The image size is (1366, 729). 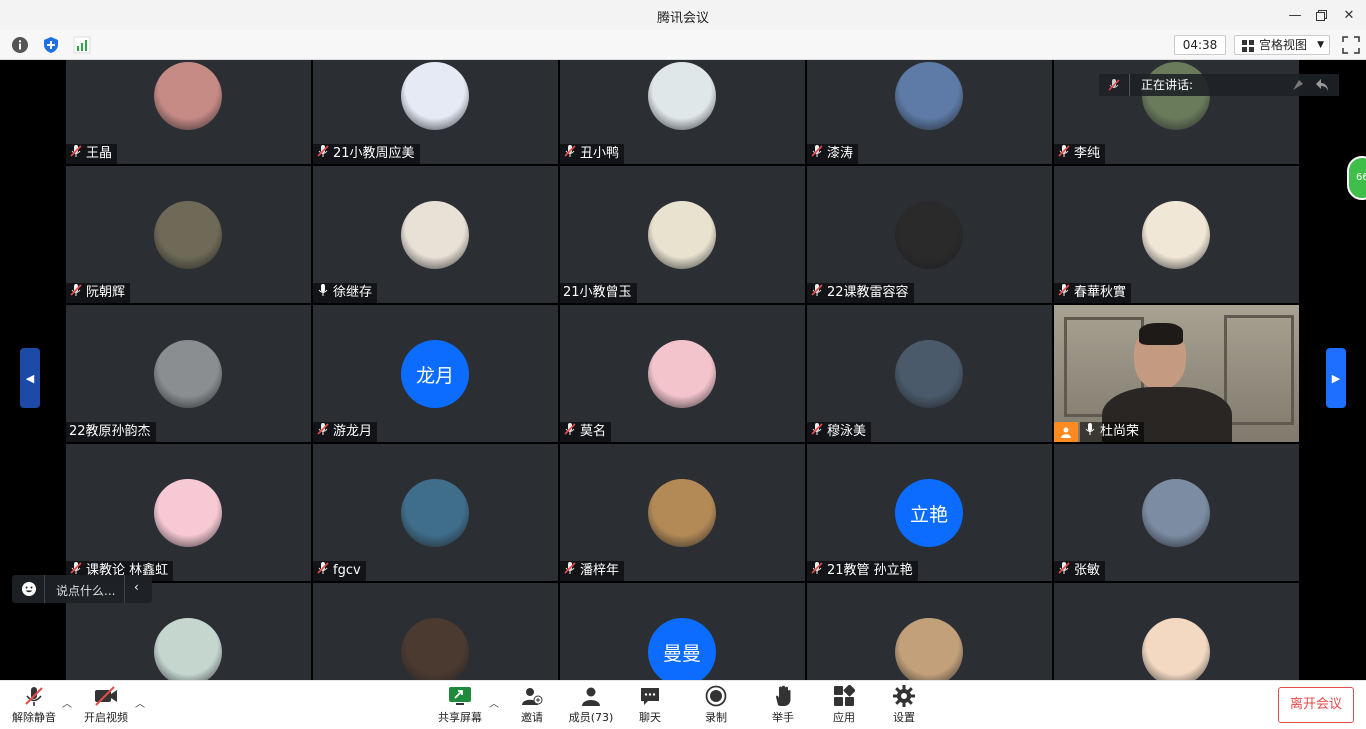 What do you see at coordinates (847, 431) in the screenshot?
I see `participant-name: 穆泳美` at bounding box center [847, 431].